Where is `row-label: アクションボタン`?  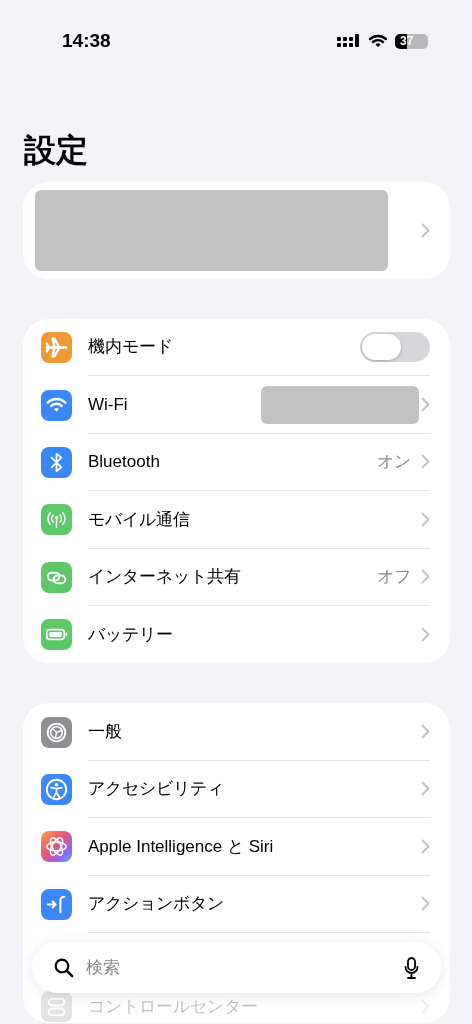 row-label: アクションボタン is located at coordinates (156, 903).